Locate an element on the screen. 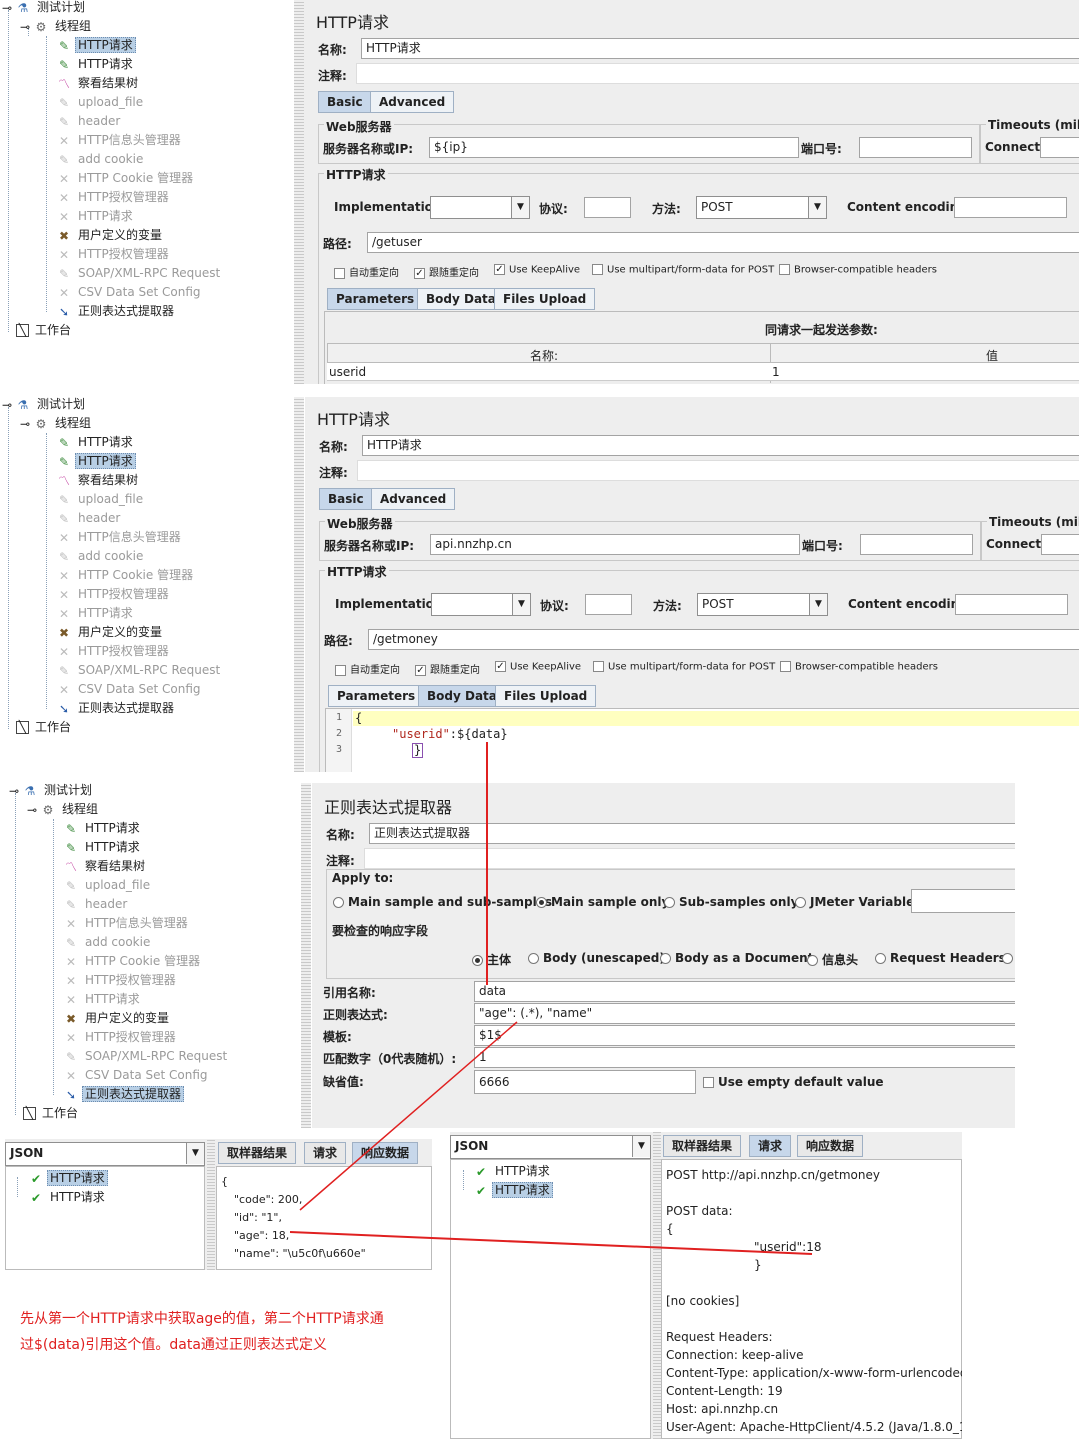 The image size is (1079, 1439). name-field: HTTP请求 is located at coordinates (720, 445).